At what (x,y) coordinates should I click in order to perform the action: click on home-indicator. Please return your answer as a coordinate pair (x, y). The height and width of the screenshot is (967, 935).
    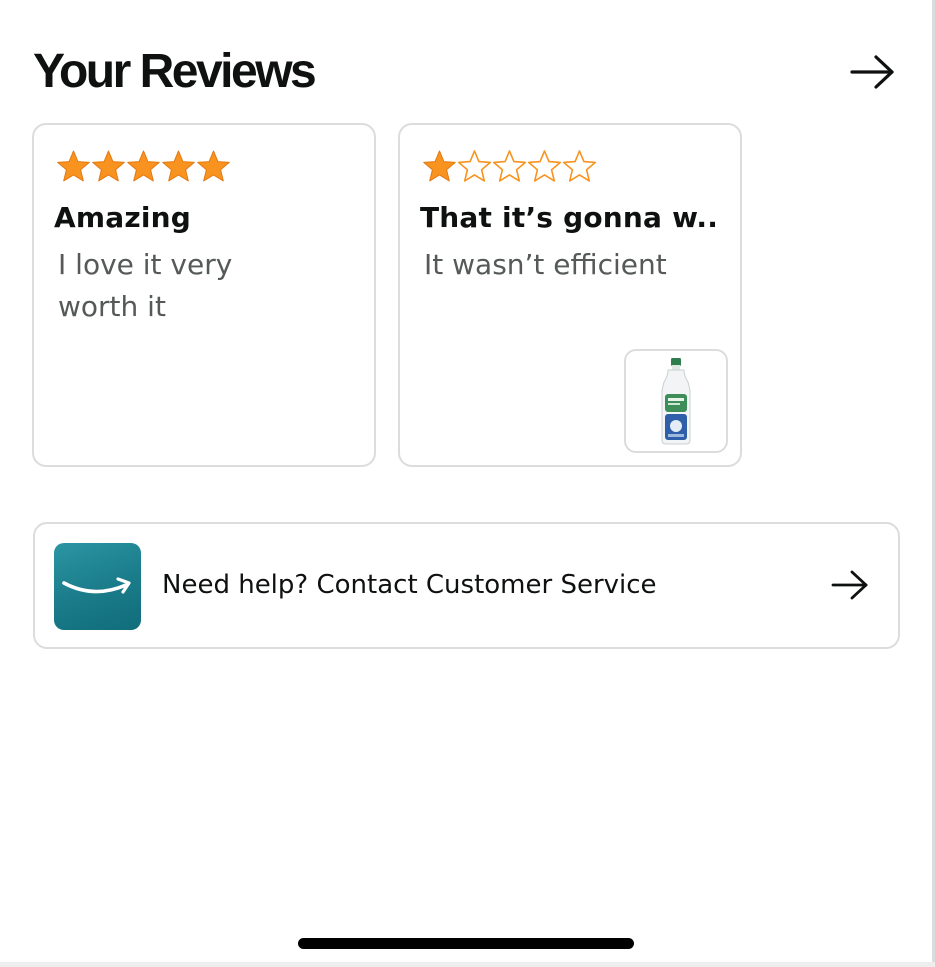
    Looking at the image, I should click on (466, 943).